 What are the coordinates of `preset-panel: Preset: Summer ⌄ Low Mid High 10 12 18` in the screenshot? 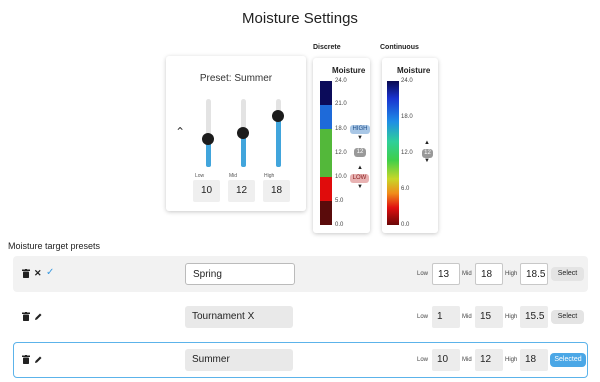 It's located at (236, 133).